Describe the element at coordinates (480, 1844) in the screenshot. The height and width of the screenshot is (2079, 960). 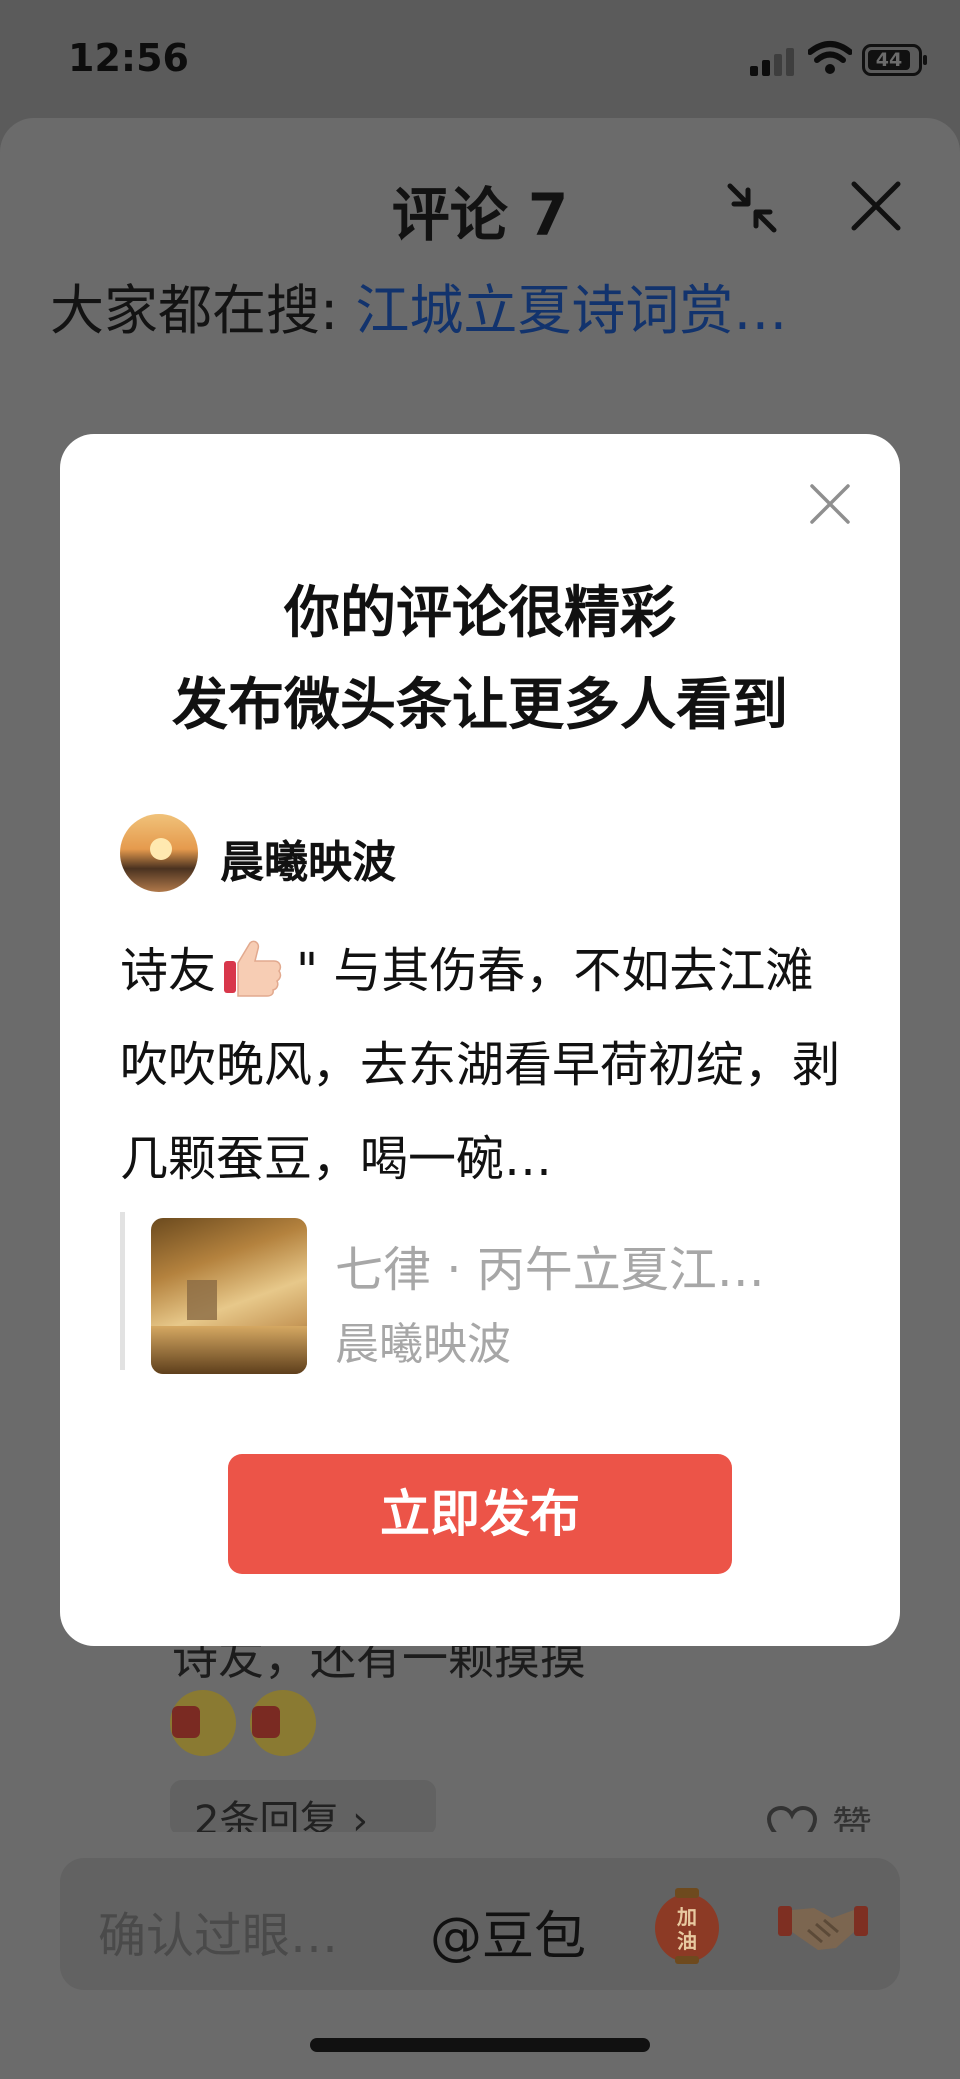
I see `sheet-divider` at that location.